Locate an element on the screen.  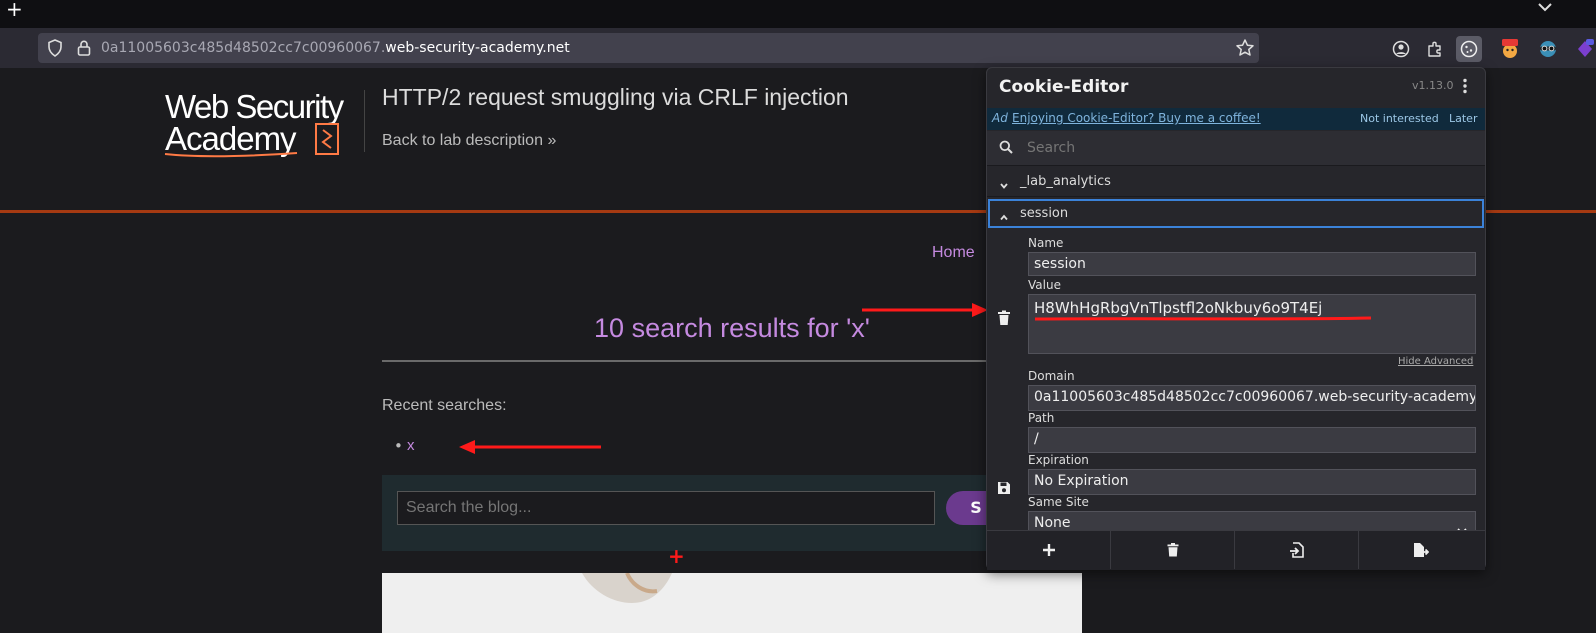
expiration-label: Expiration is located at coordinates (1058, 460).